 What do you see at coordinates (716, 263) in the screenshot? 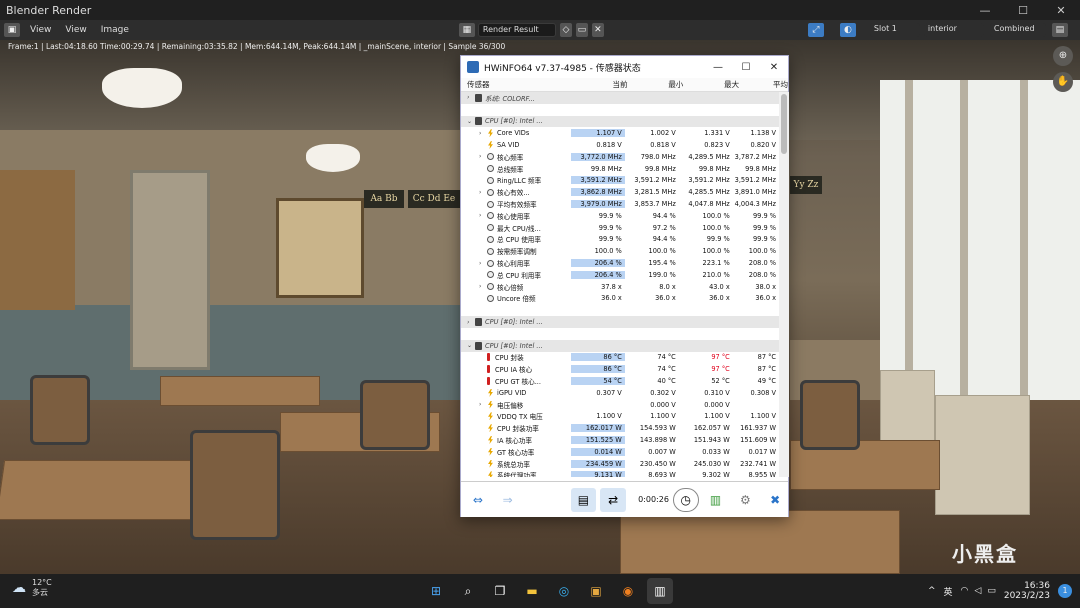
I see `value-cell-max: 223.1 %` at bounding box center [716, 263].